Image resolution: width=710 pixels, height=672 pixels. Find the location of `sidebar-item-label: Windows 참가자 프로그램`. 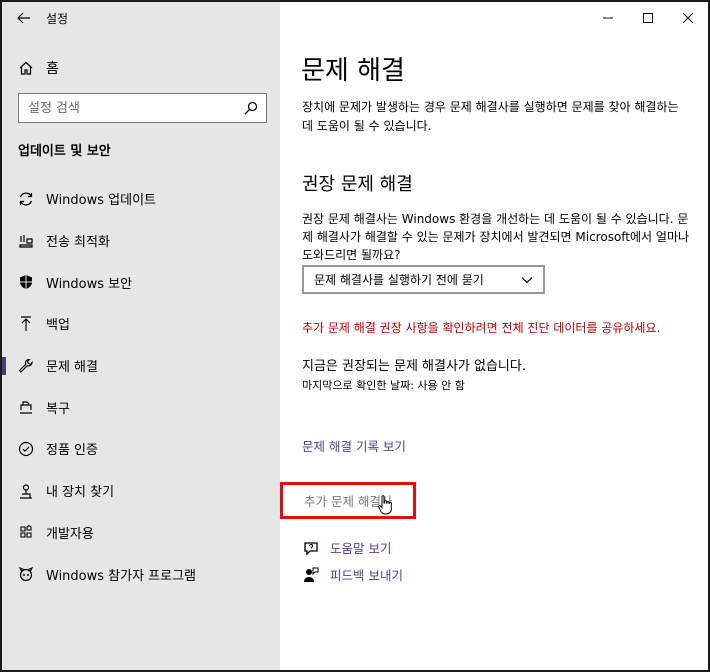

sidebar-item-label: Windows 참가자 프로그램 is located at coordinates (121, 576).